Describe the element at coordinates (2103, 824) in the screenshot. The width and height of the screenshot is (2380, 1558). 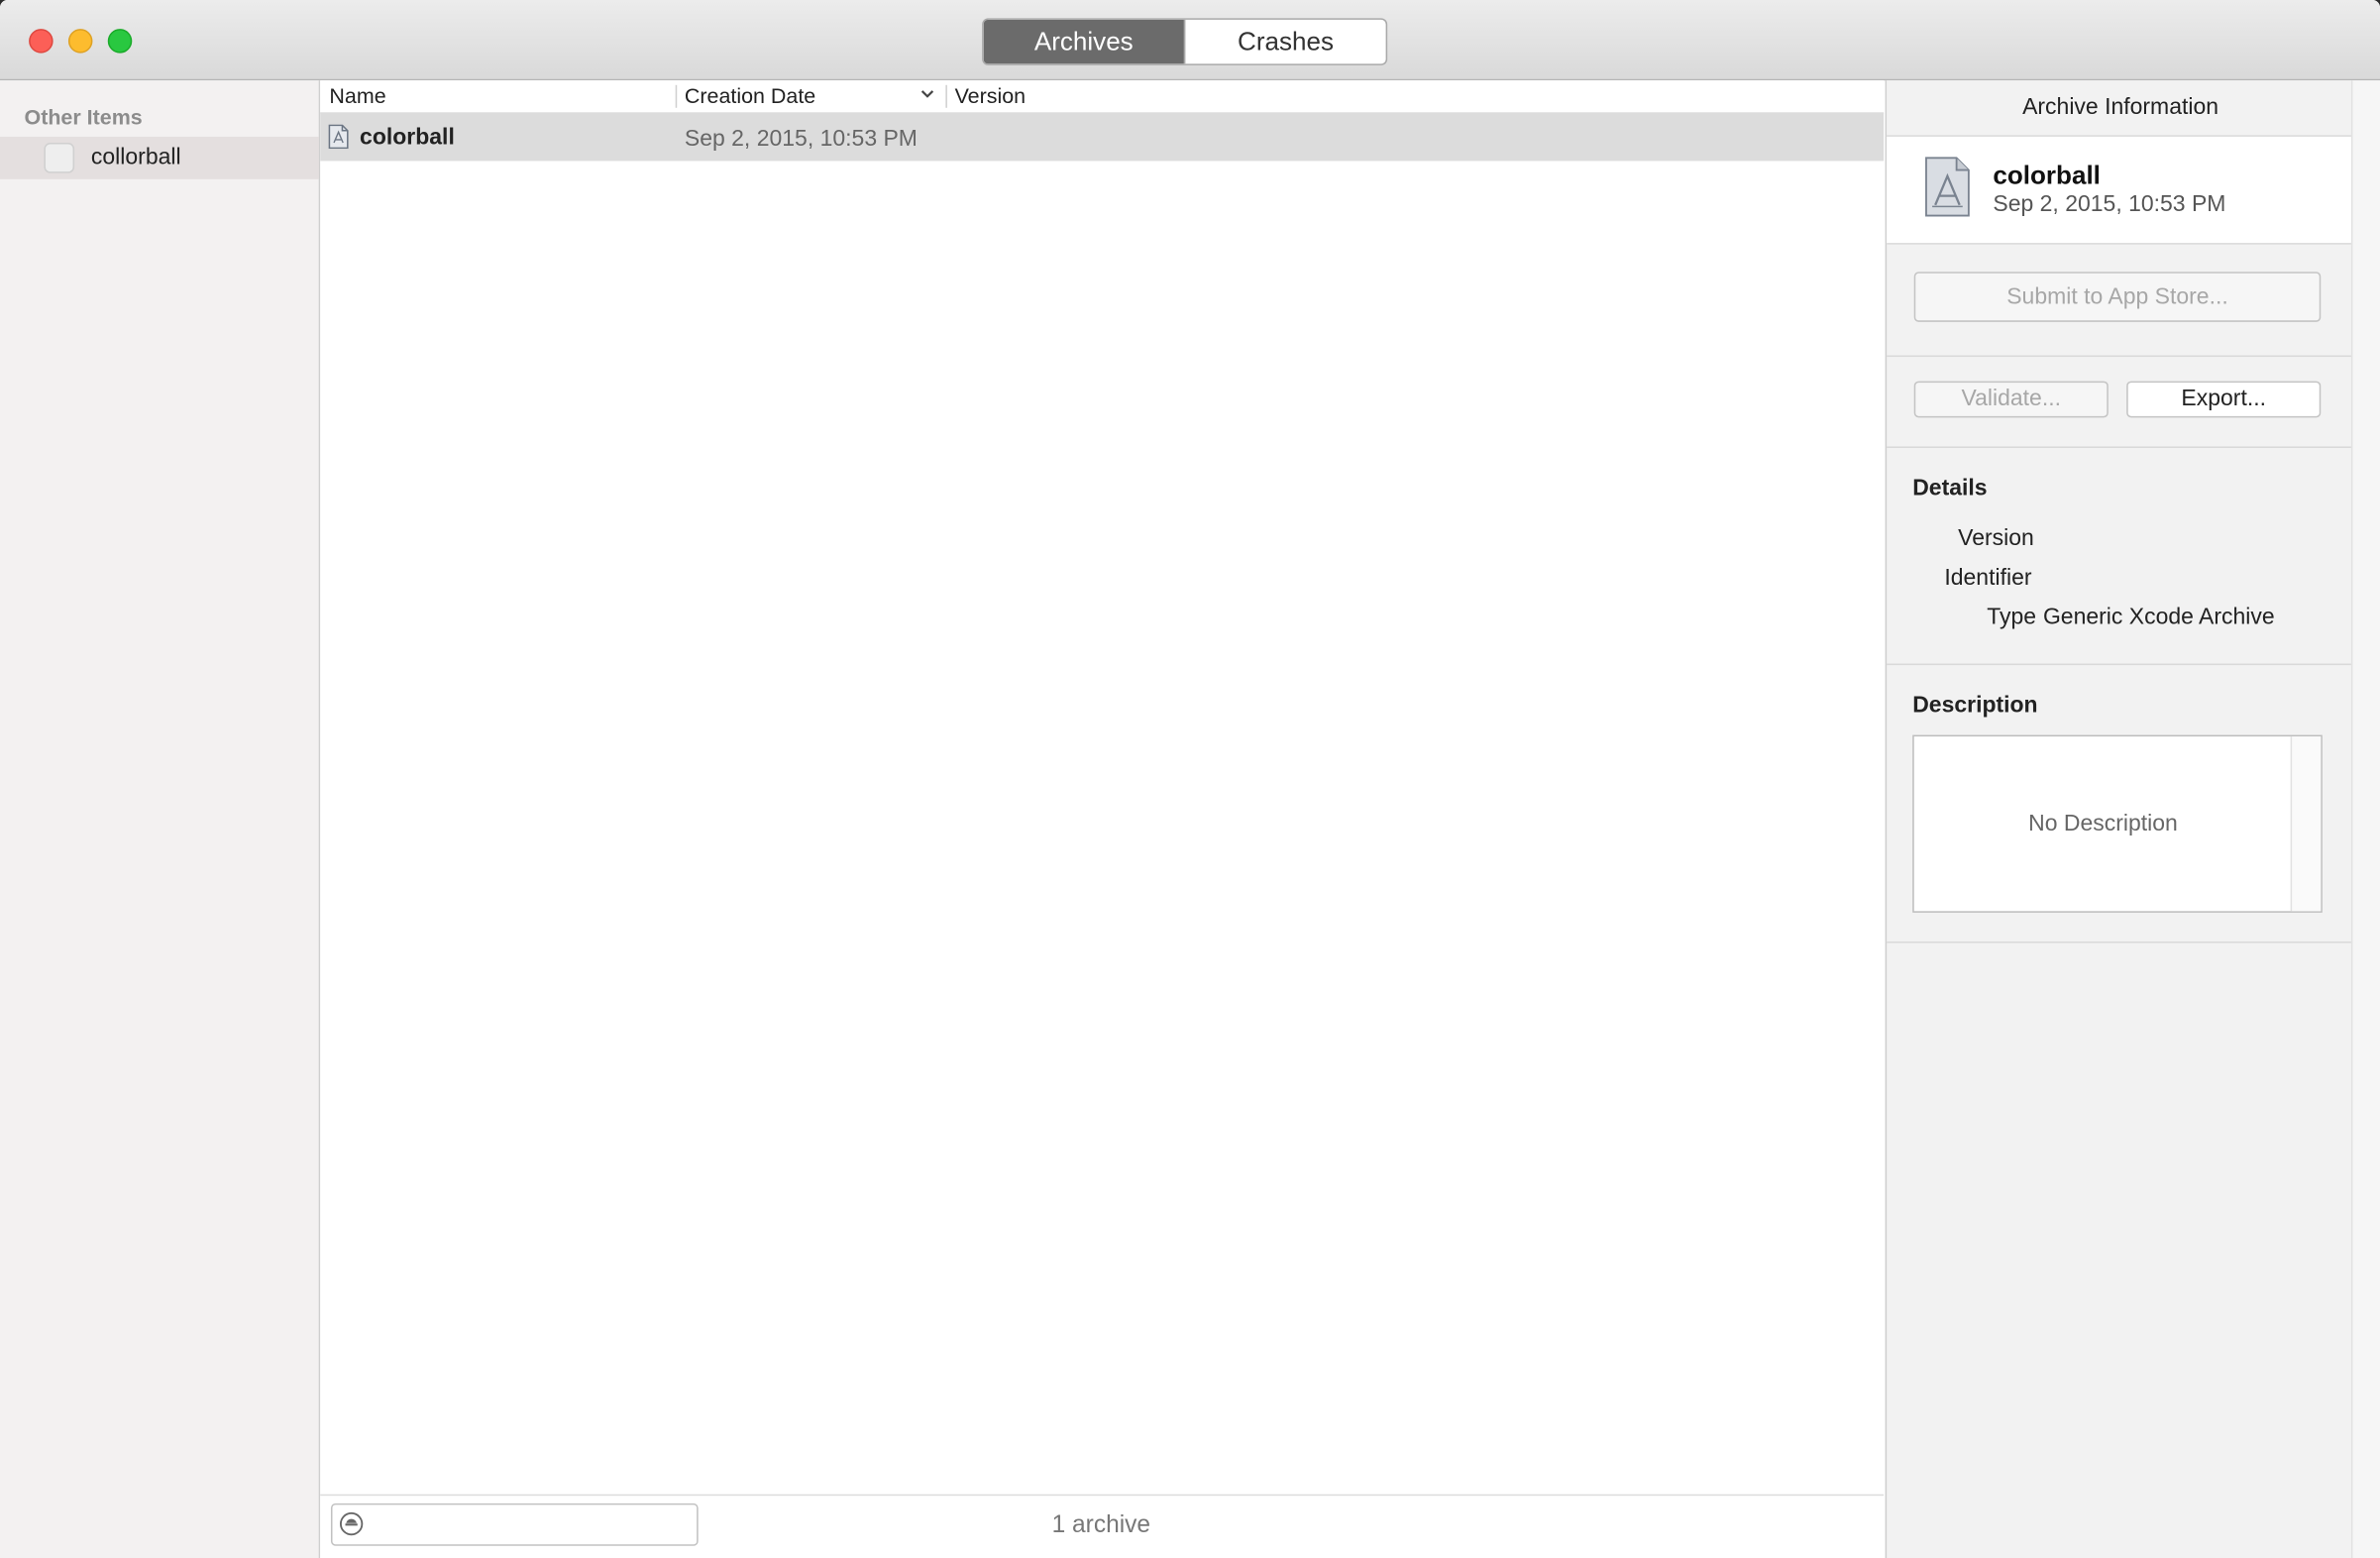
I see `description-placeholder: No Description` at that location.